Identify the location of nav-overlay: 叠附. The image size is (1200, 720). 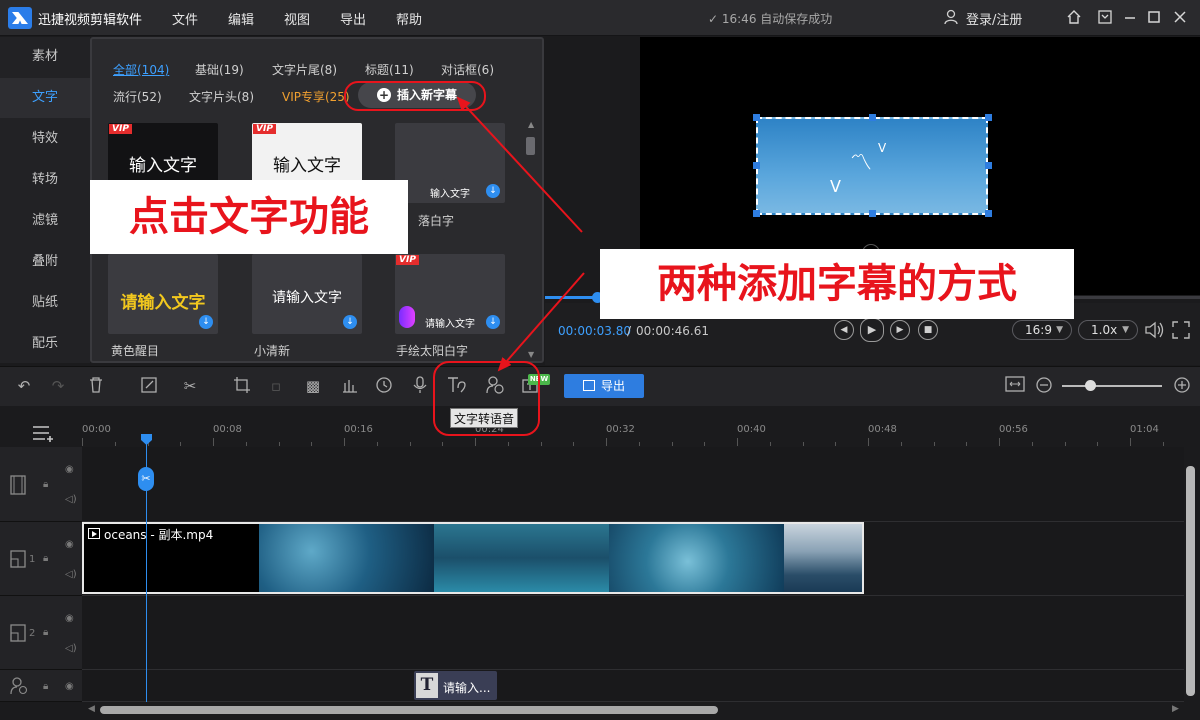
(45, 262).